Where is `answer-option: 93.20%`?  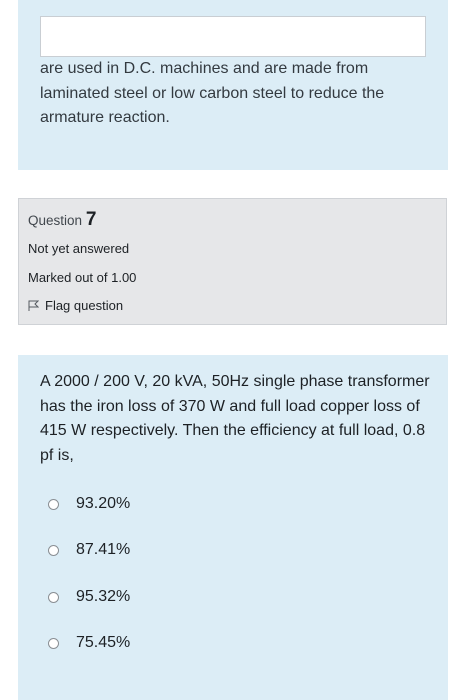
answer-option: 93.20% is located at coordinates (89, 504).